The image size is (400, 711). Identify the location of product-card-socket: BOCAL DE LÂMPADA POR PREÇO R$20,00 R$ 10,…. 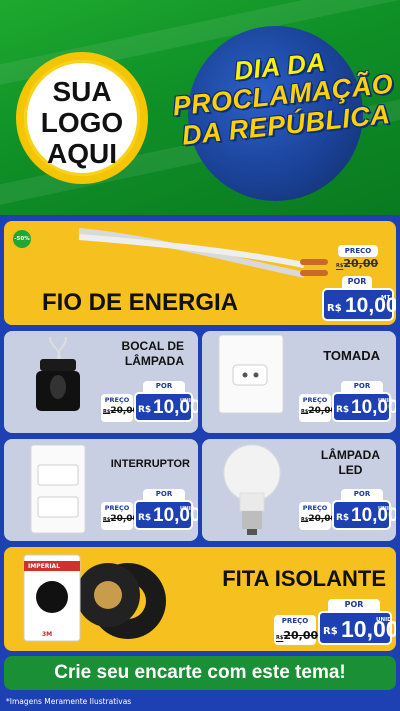
(101, 382).